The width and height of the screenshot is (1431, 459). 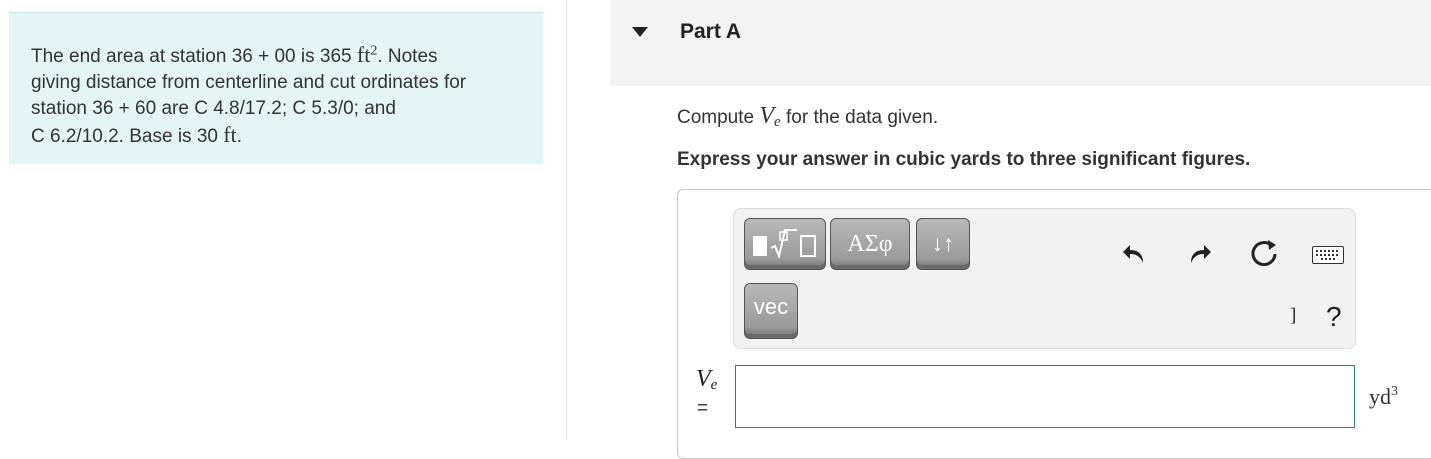 What do you see at coordinates (707, 379) in the screenshot?
I see `answer-variable-label: Ve` at bounding box center [707, 379].